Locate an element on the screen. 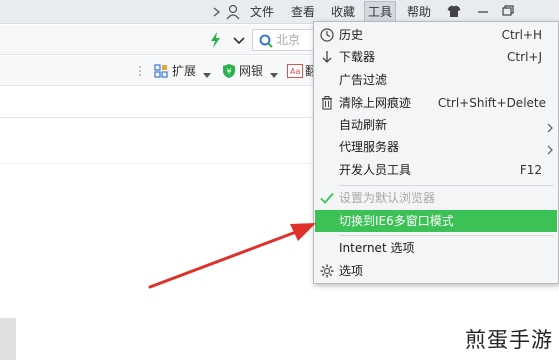 The height and width of the screenshot is (360, 559). menu-item-label: 历史 is located at coordinates (351, 35).